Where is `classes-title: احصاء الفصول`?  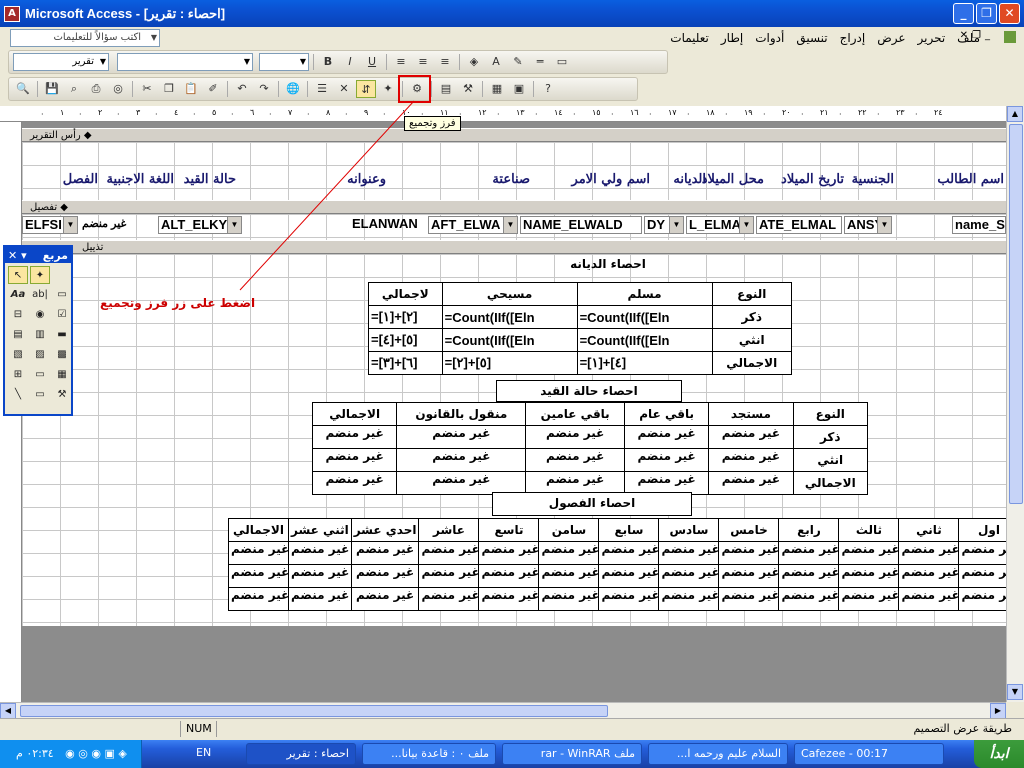
classes-title: احصاء الفصول is located at coordinates (592, 504).